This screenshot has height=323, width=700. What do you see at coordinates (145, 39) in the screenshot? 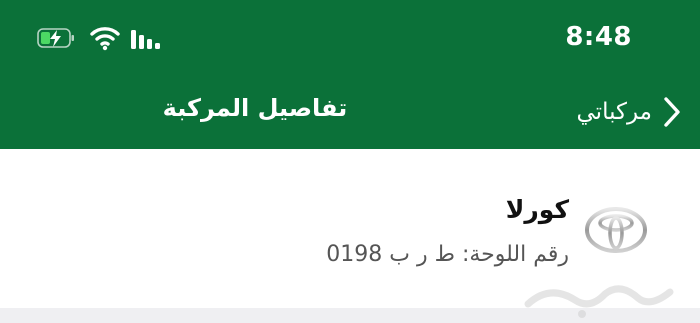
I see `cellular-signal-icon` at bounding box center [145, 39].